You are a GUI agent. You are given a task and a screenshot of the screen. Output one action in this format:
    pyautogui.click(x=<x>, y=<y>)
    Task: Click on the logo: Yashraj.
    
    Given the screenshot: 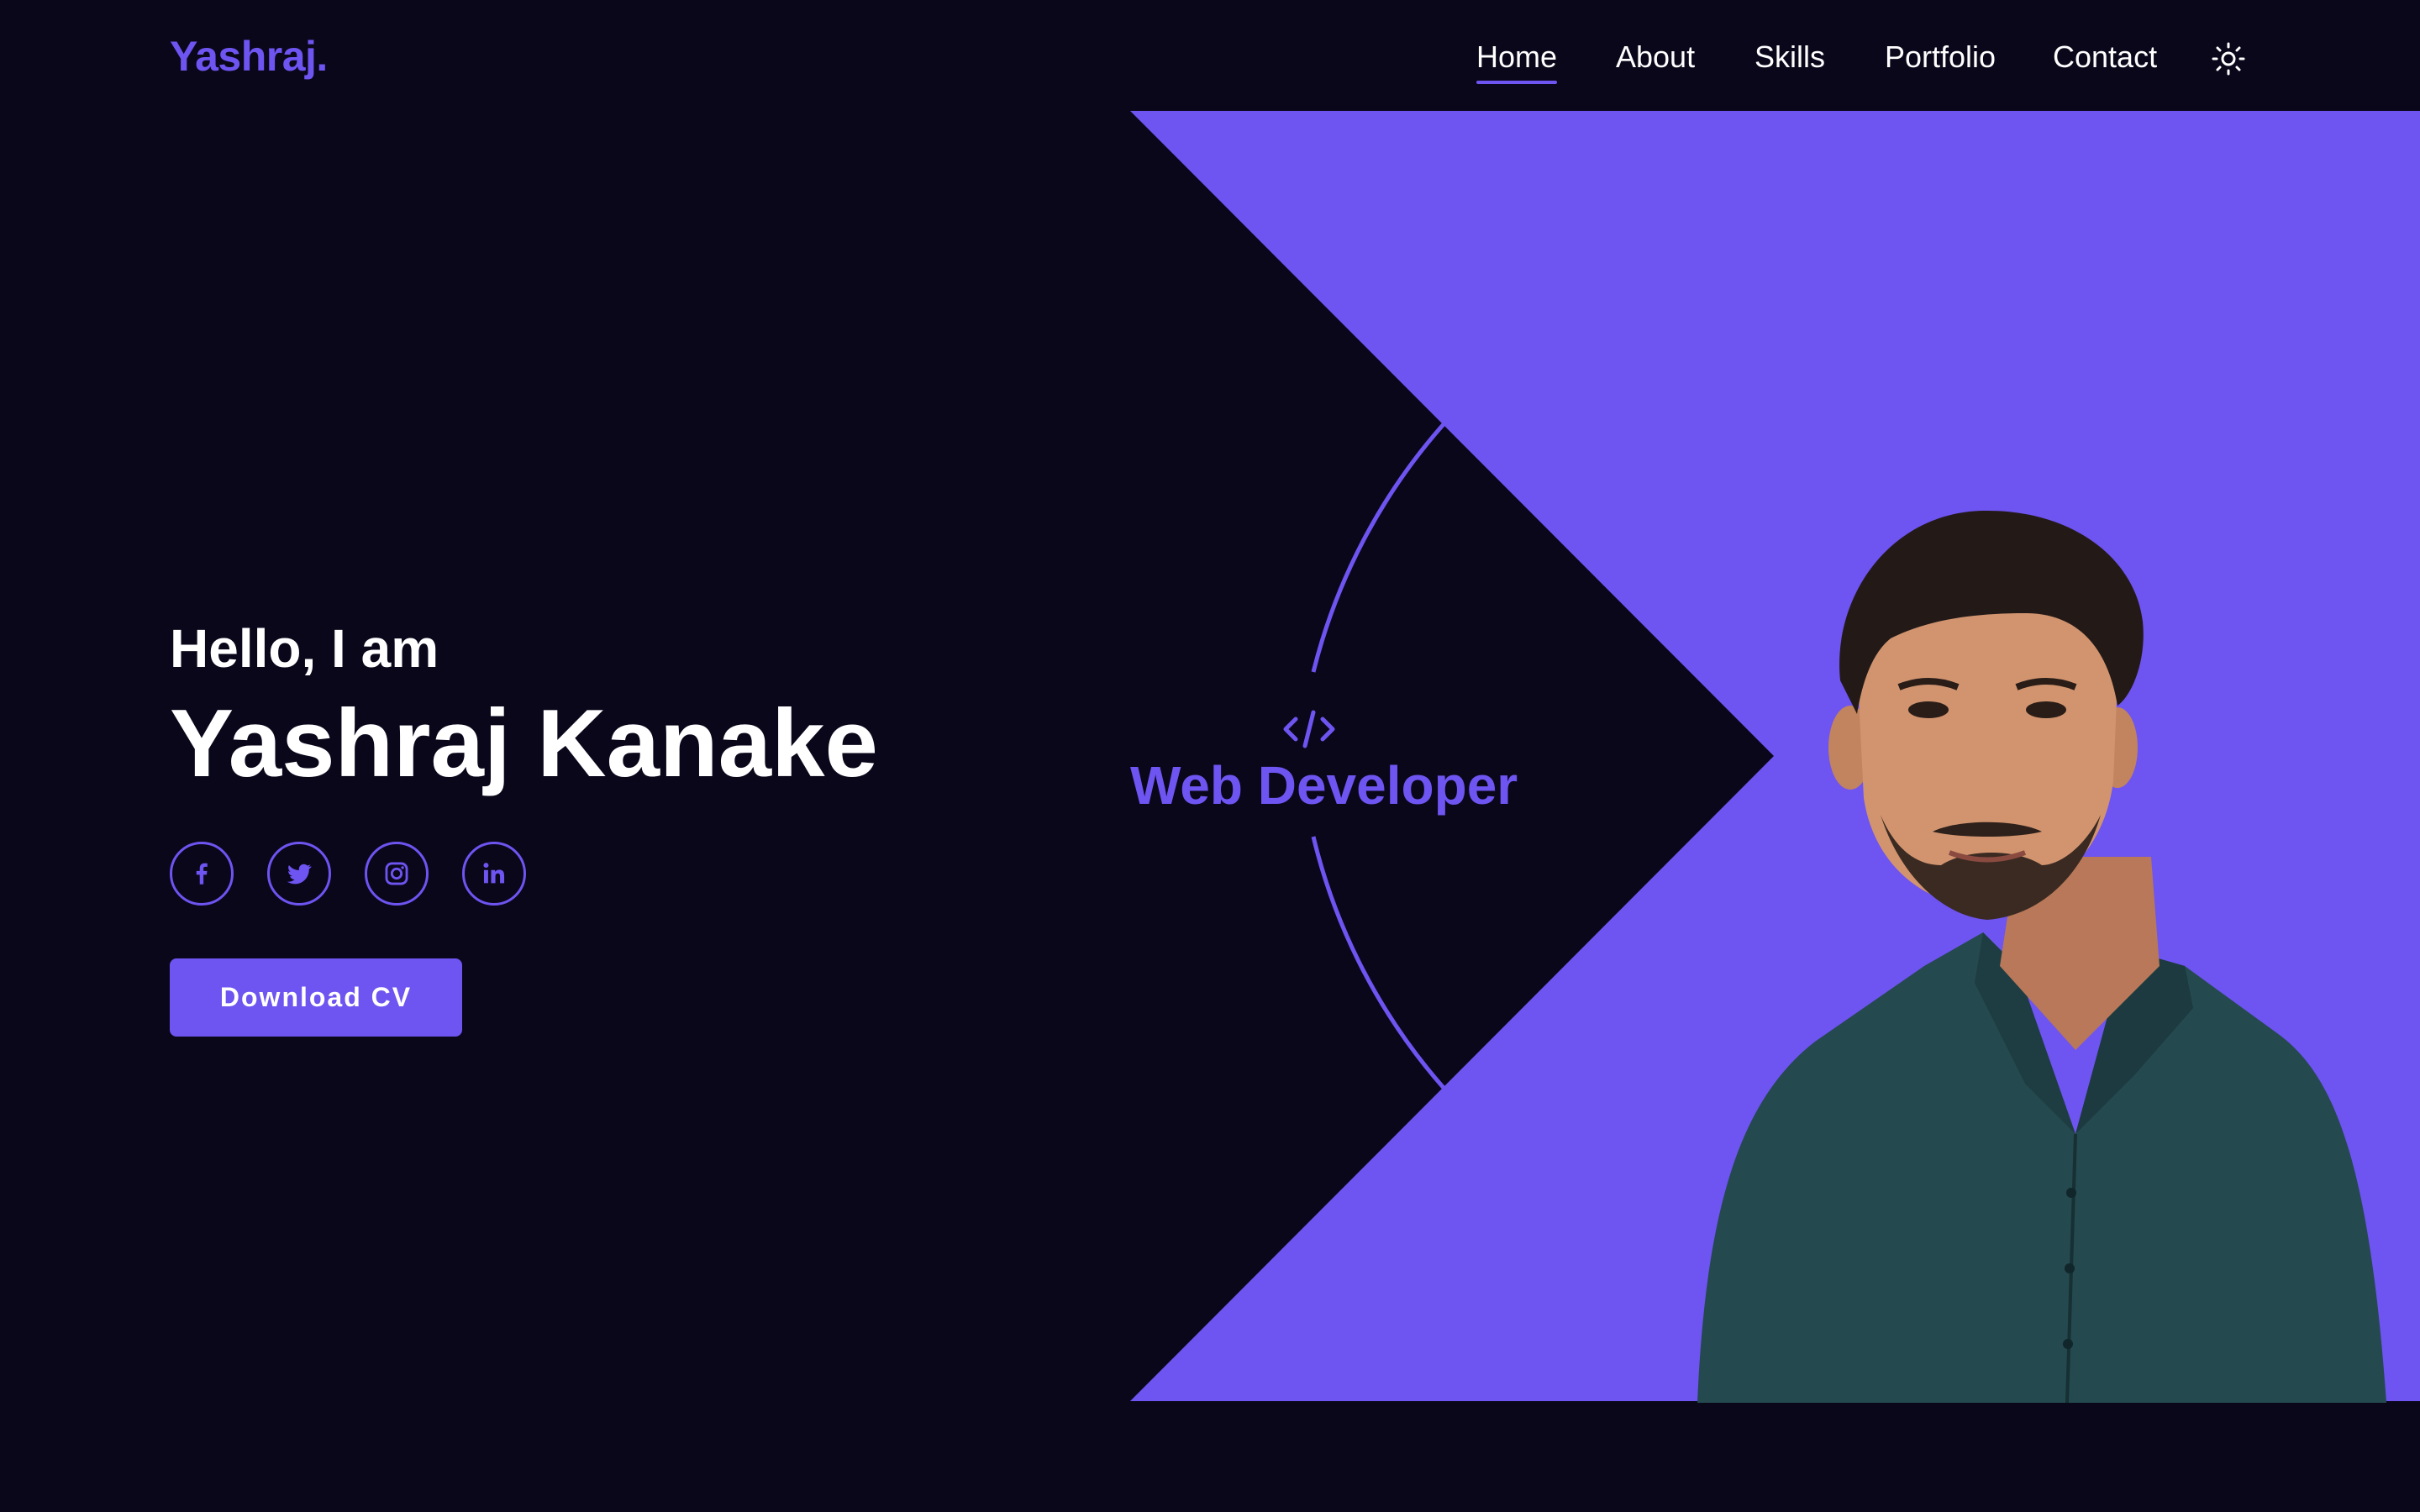 What is the action you would take?
    pyautogui.click(x=249, y=56)
    